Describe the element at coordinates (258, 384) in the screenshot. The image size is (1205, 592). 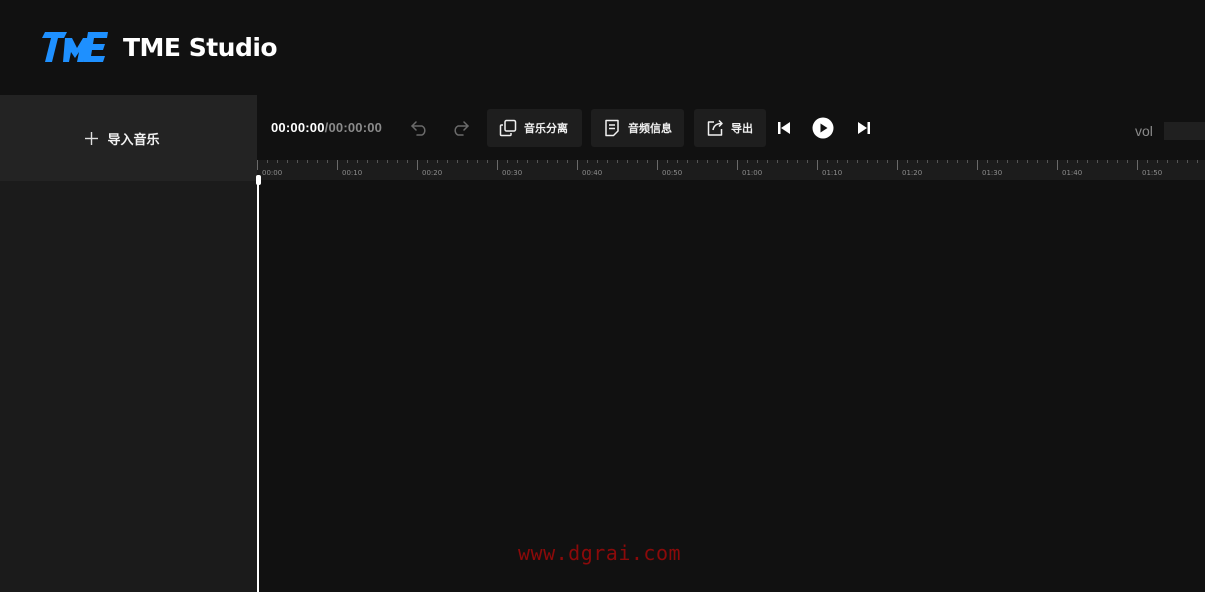
I see `playhead` at that location.